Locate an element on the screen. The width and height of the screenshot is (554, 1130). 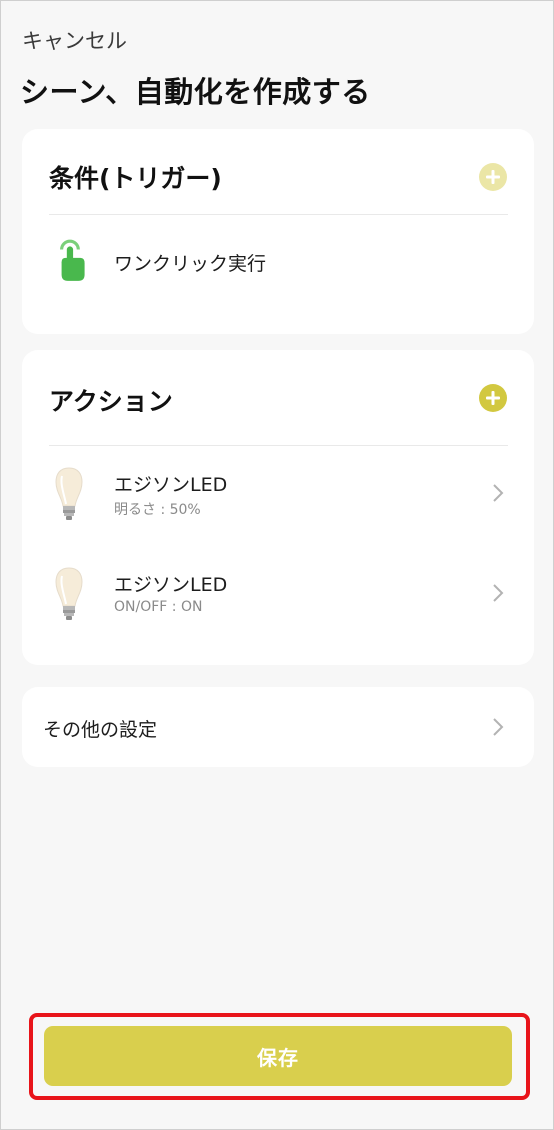
condition-item-label: ワンクリック実行 is located at coordinates (190, 264).